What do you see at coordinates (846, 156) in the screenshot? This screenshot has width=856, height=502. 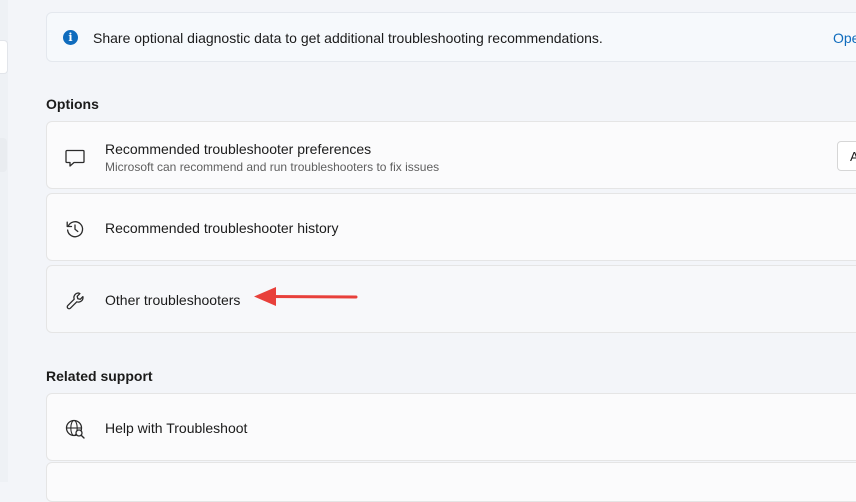 I see `preferences-dropdown: A` at bounding box center [846, 156].